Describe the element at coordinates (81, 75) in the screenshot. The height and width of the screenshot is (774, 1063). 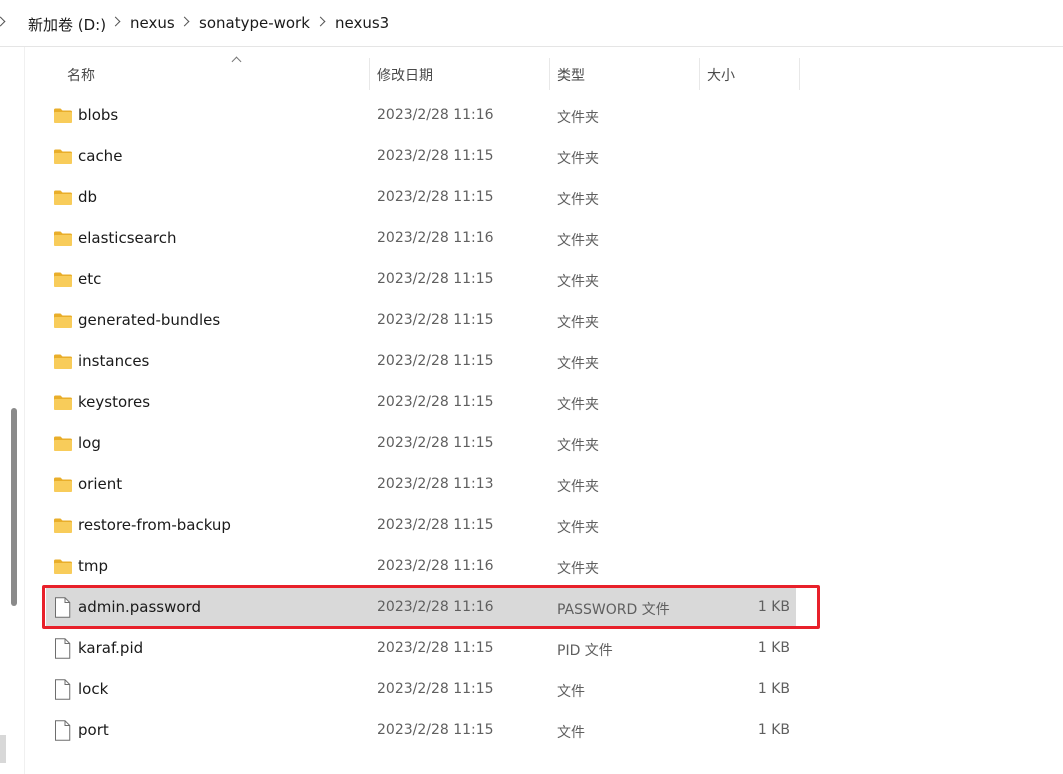
I see `column-header-name: 名称` at that location.